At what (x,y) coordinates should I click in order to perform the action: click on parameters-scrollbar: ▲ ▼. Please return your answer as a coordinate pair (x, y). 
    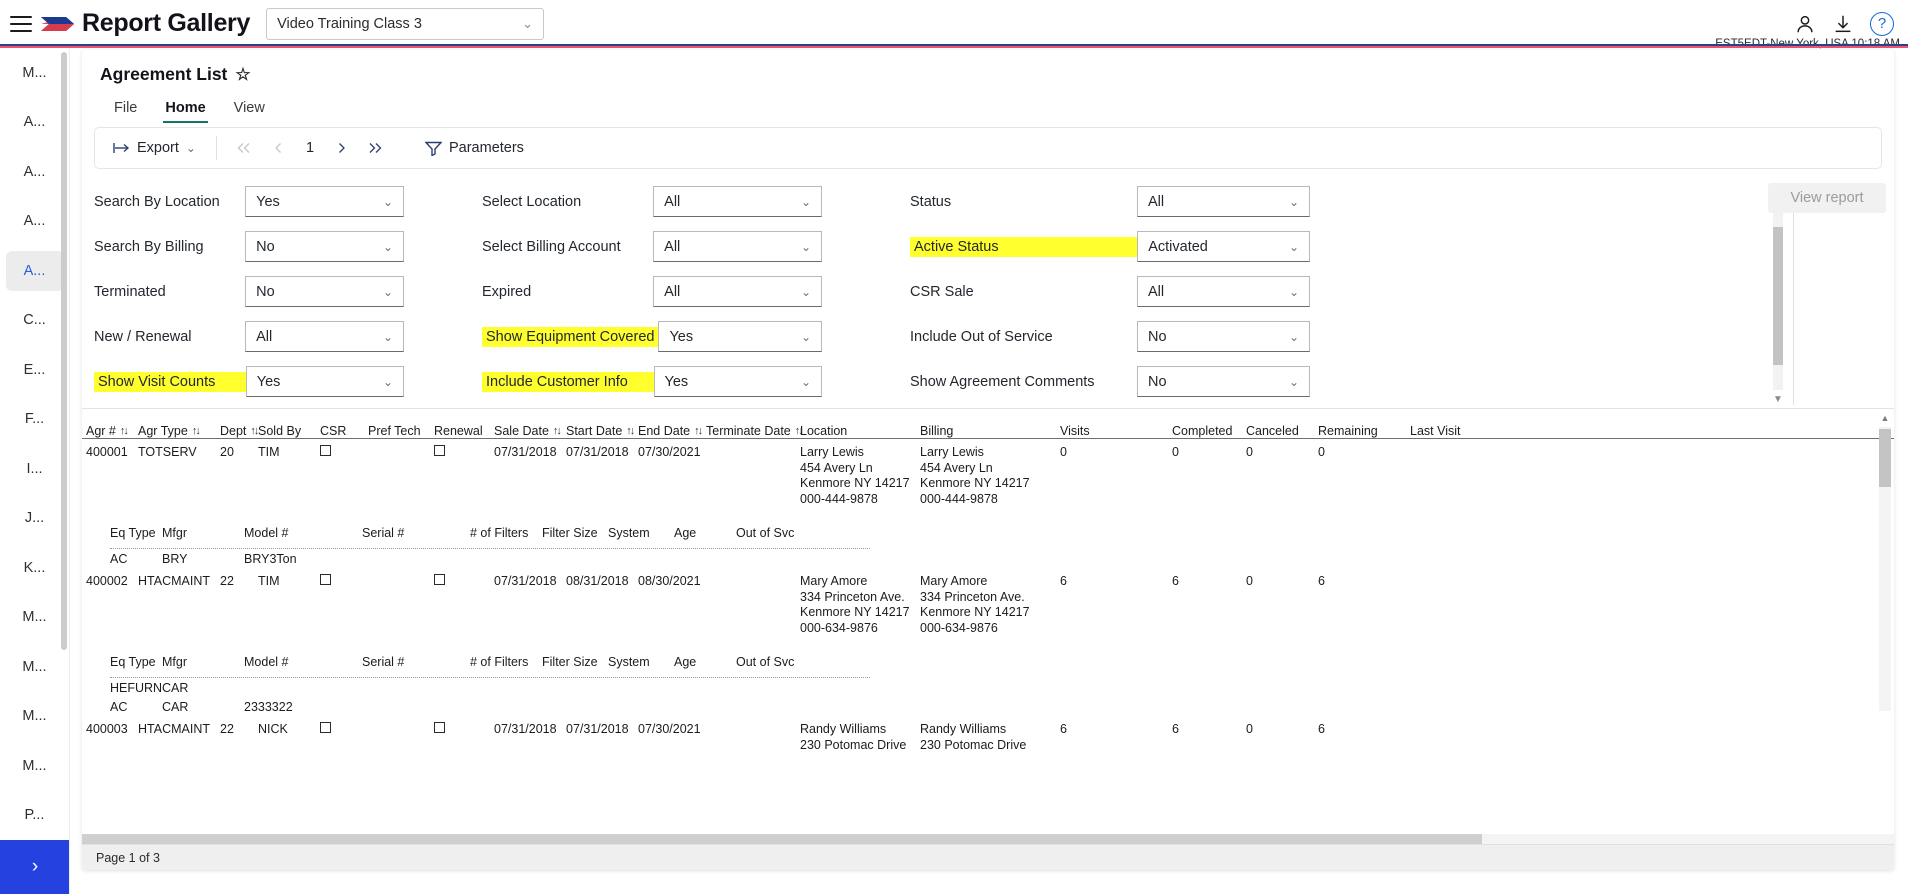
    Looking at the image, I should click on (1778, 293).